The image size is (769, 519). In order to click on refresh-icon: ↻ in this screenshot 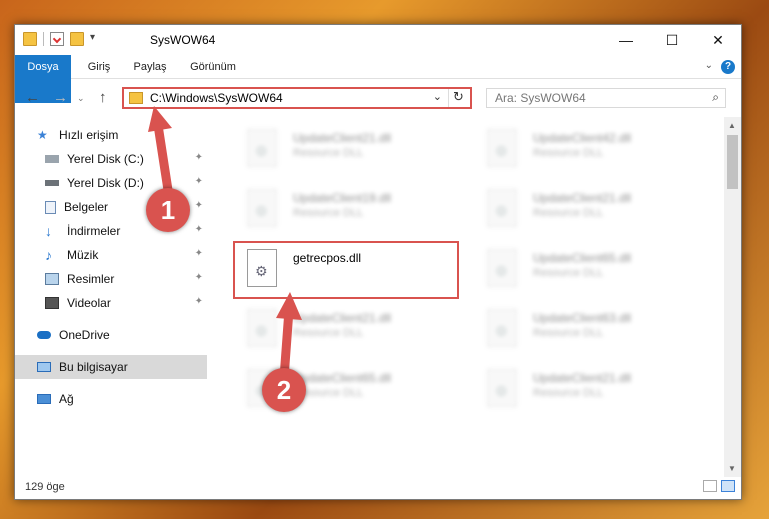, I will do `click(458, 98)`.